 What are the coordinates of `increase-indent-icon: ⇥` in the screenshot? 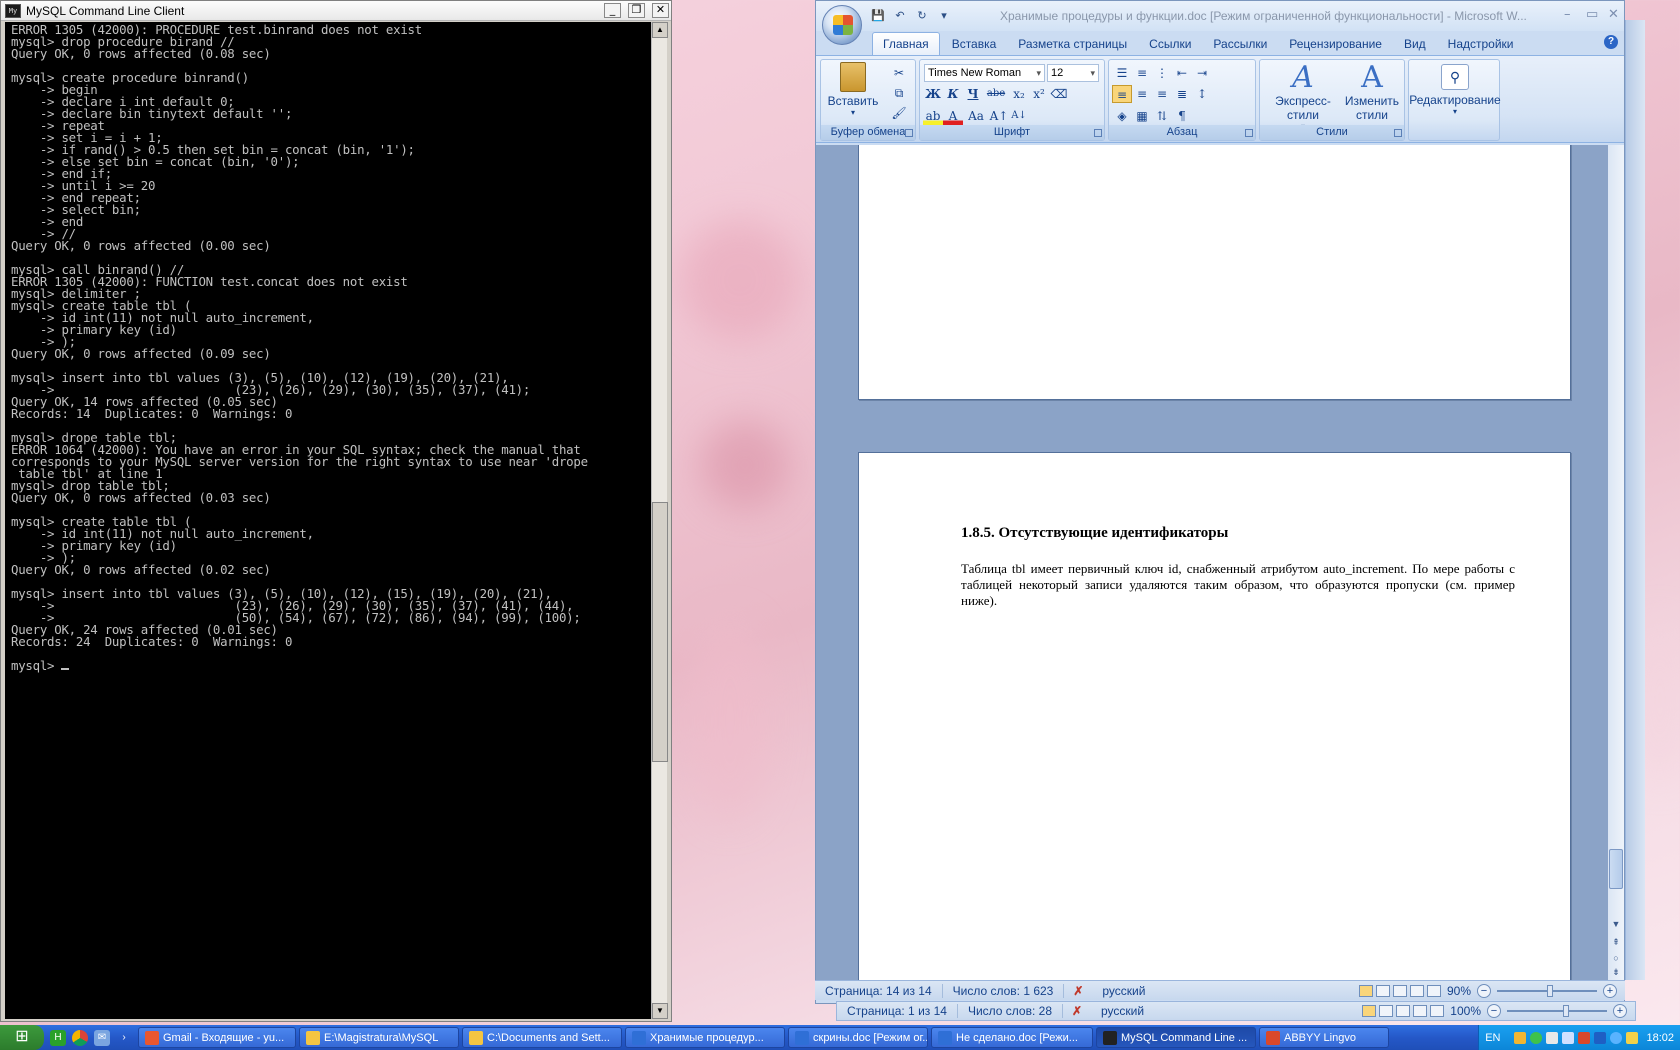 It's located at (1202, 73).